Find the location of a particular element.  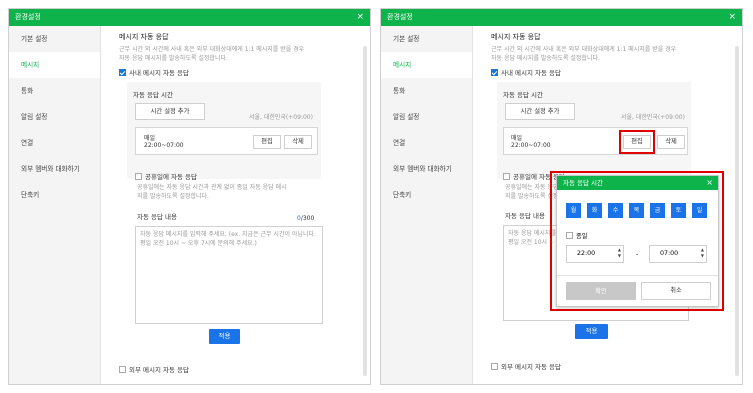

end-time-value: 07:00 is located at coordinates (669, 253).